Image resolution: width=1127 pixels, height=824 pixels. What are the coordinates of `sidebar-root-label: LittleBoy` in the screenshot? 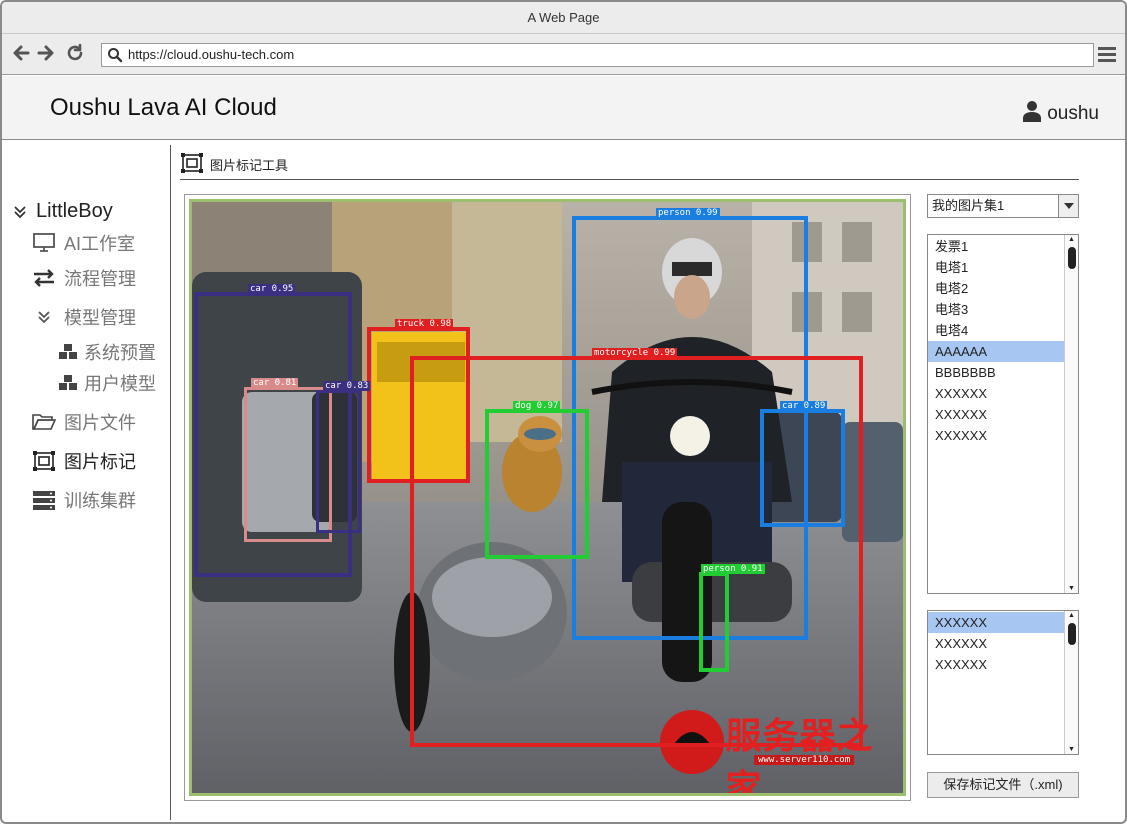 It's located at (74, 211).